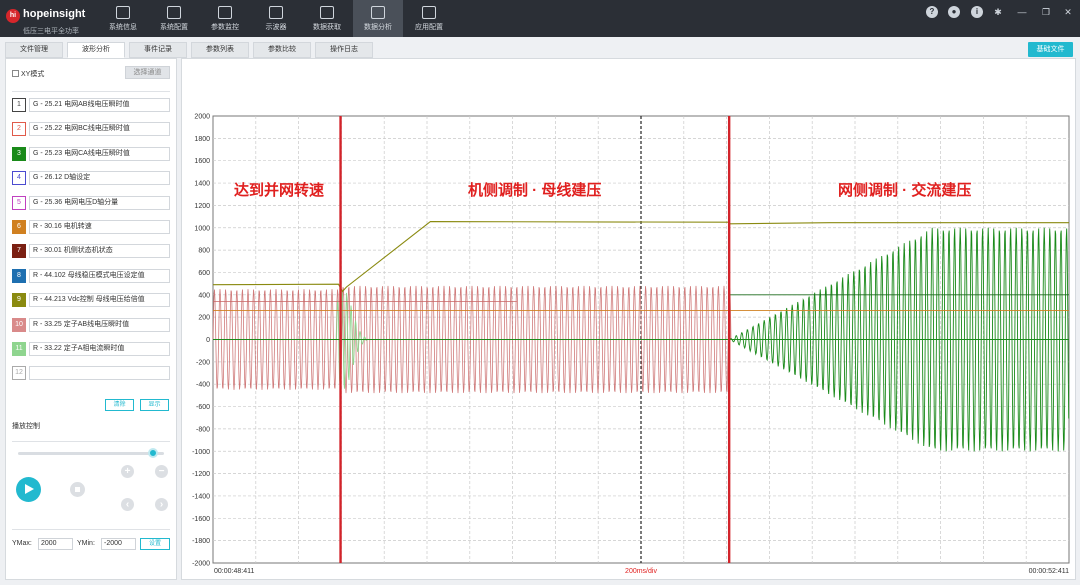 Image resolution: width=1080 pixels, height=585 pixels. Describe the element at coordinates (202, 228) in the screenshot. I see `y-tick-label: 1000` at that location.